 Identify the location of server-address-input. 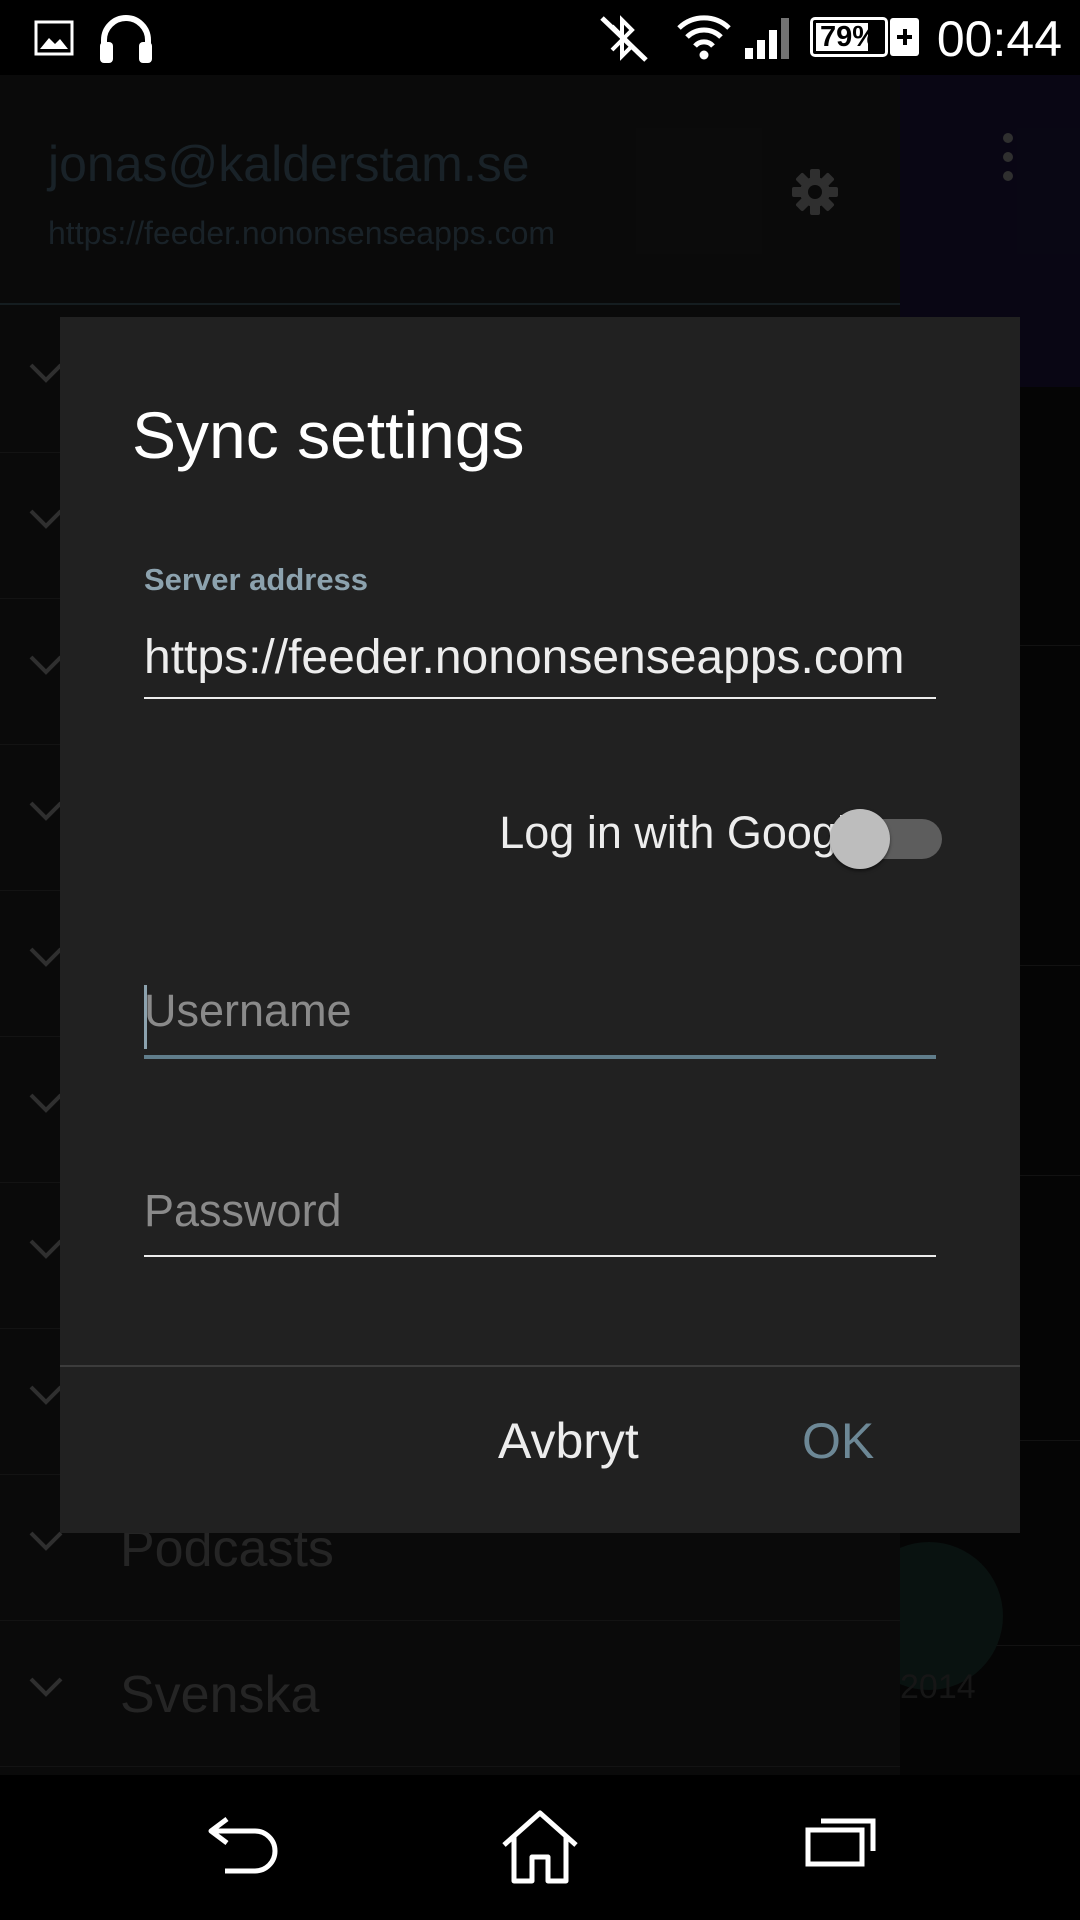
(540, 658).